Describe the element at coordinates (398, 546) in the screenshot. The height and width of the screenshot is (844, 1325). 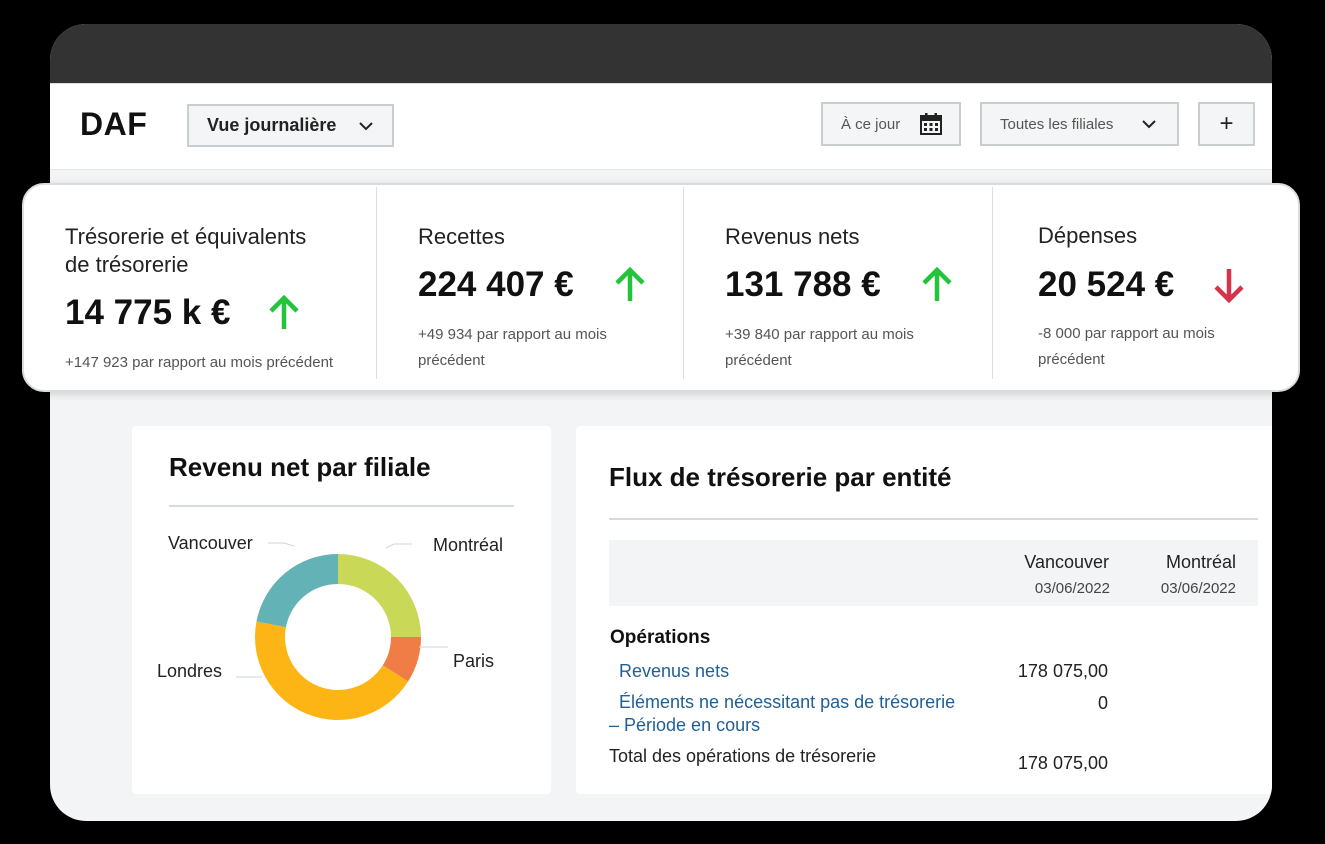
I see `leader-line-montreal` at that location.